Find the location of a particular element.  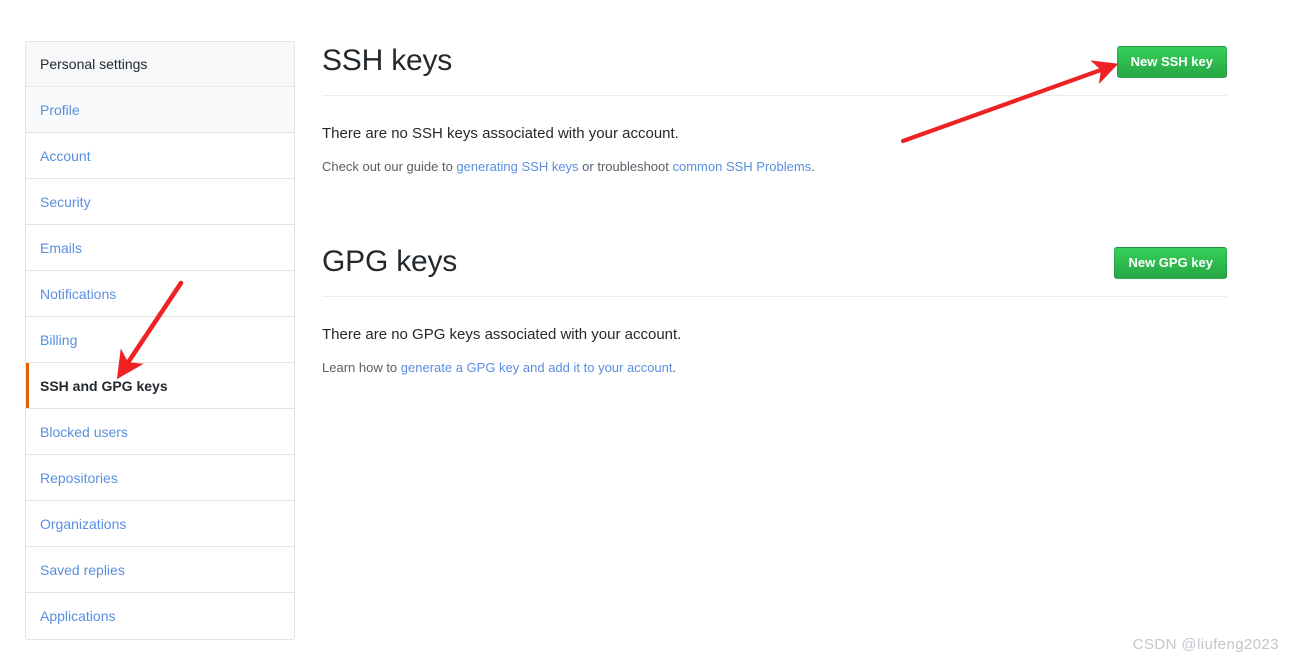

gpg-page-title: GPG keys is located at coordinates (390, 261).